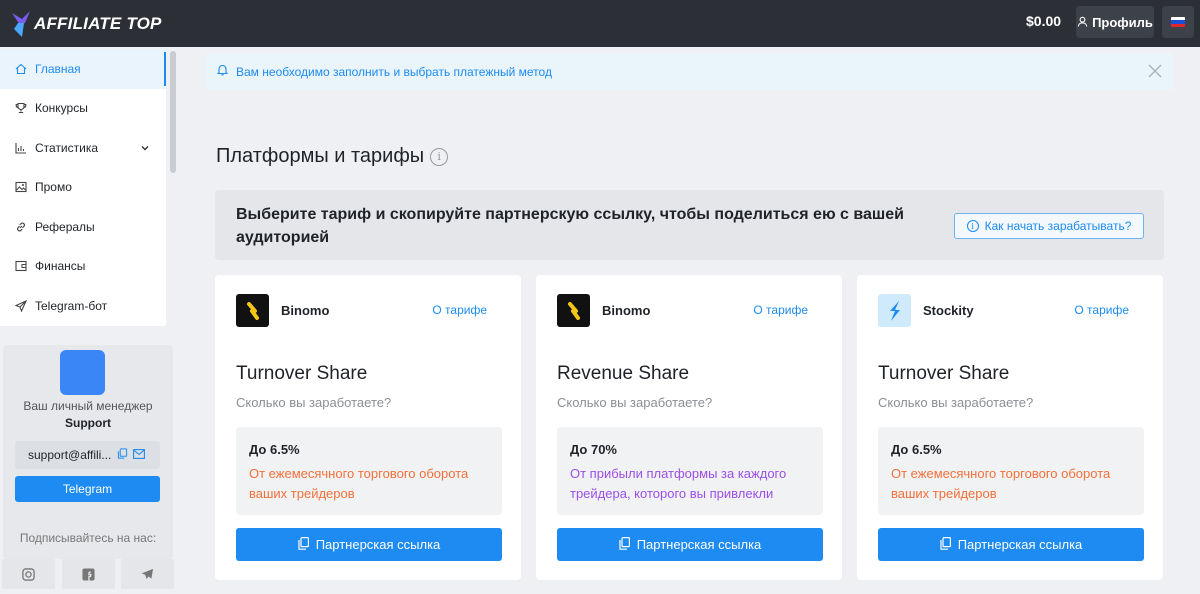  I want to click on wallet-icon, so click(21, 266).